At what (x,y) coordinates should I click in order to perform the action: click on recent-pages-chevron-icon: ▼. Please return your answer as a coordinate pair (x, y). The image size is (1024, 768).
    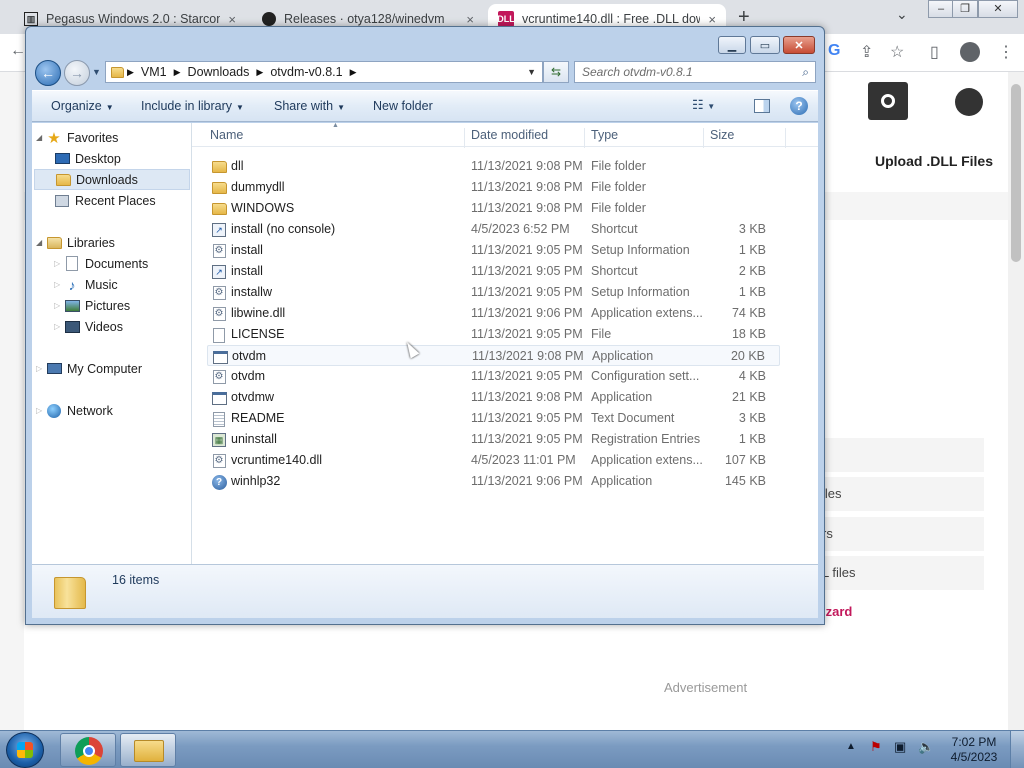
    Looking at the image, I should click on (96, 72).